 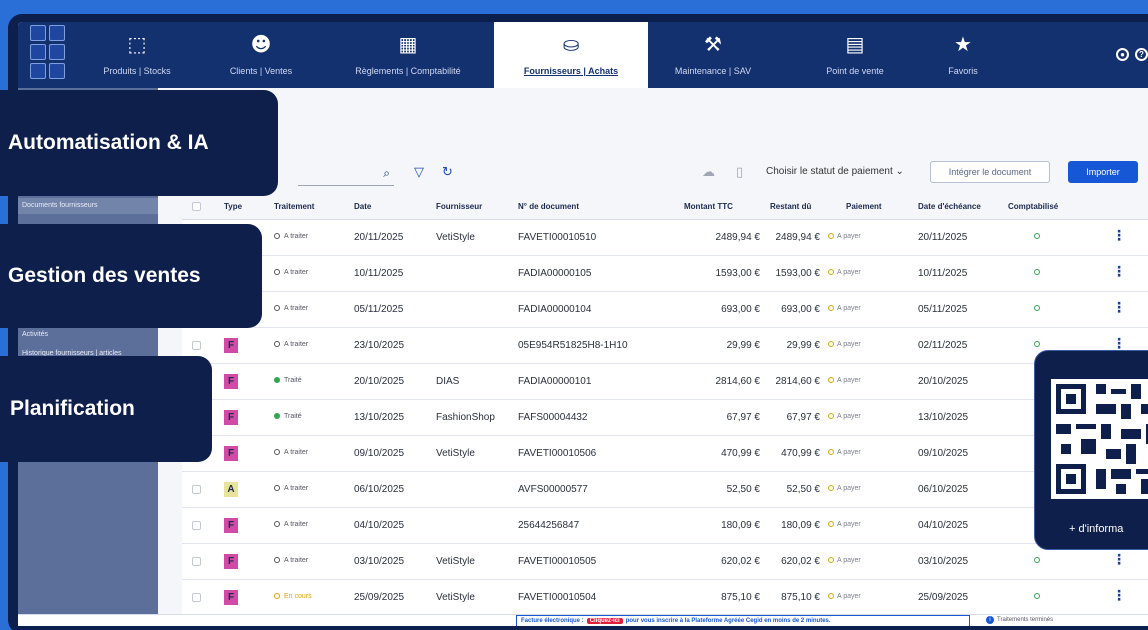 What do you see at coordinates (294, 206) in the screenshot?
I see `col-traitement: Traitement` at bounding box center [294, 206].